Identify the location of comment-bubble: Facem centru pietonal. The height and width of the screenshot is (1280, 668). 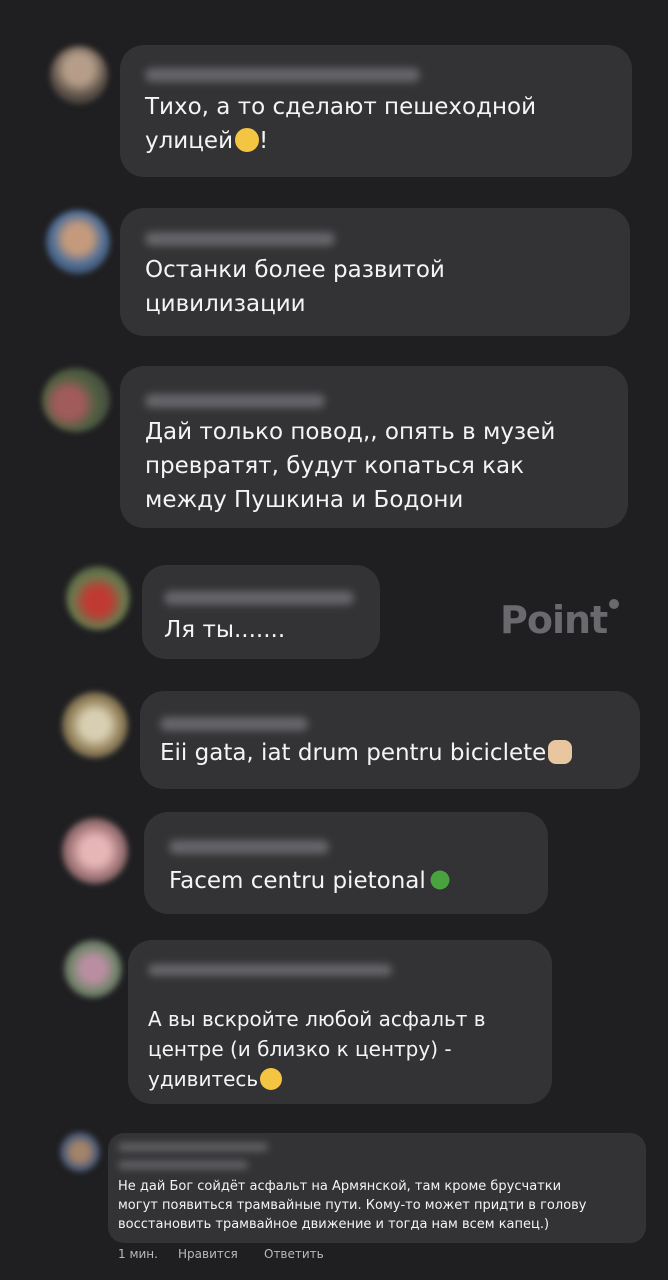
(346, 863).